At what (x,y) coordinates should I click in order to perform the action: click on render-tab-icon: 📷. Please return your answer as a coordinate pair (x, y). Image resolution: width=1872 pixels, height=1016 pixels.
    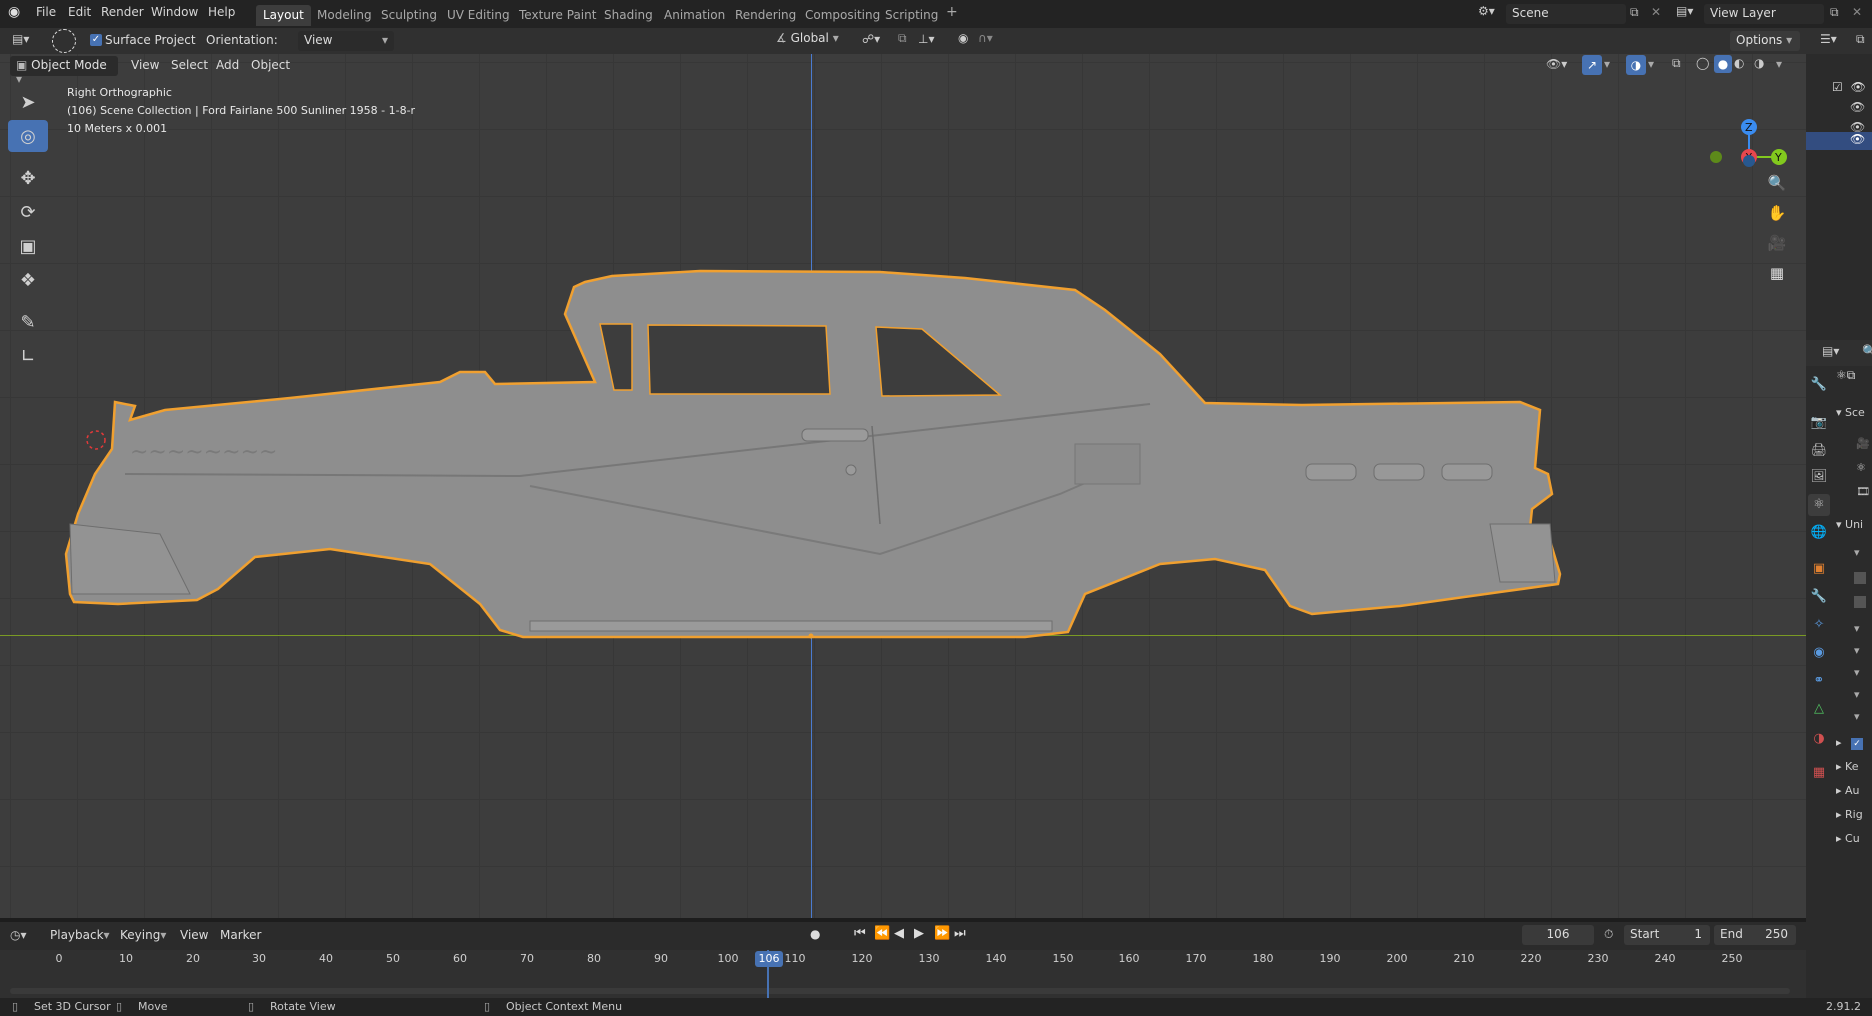
    Looking at the image, I should click on (1819, 423).